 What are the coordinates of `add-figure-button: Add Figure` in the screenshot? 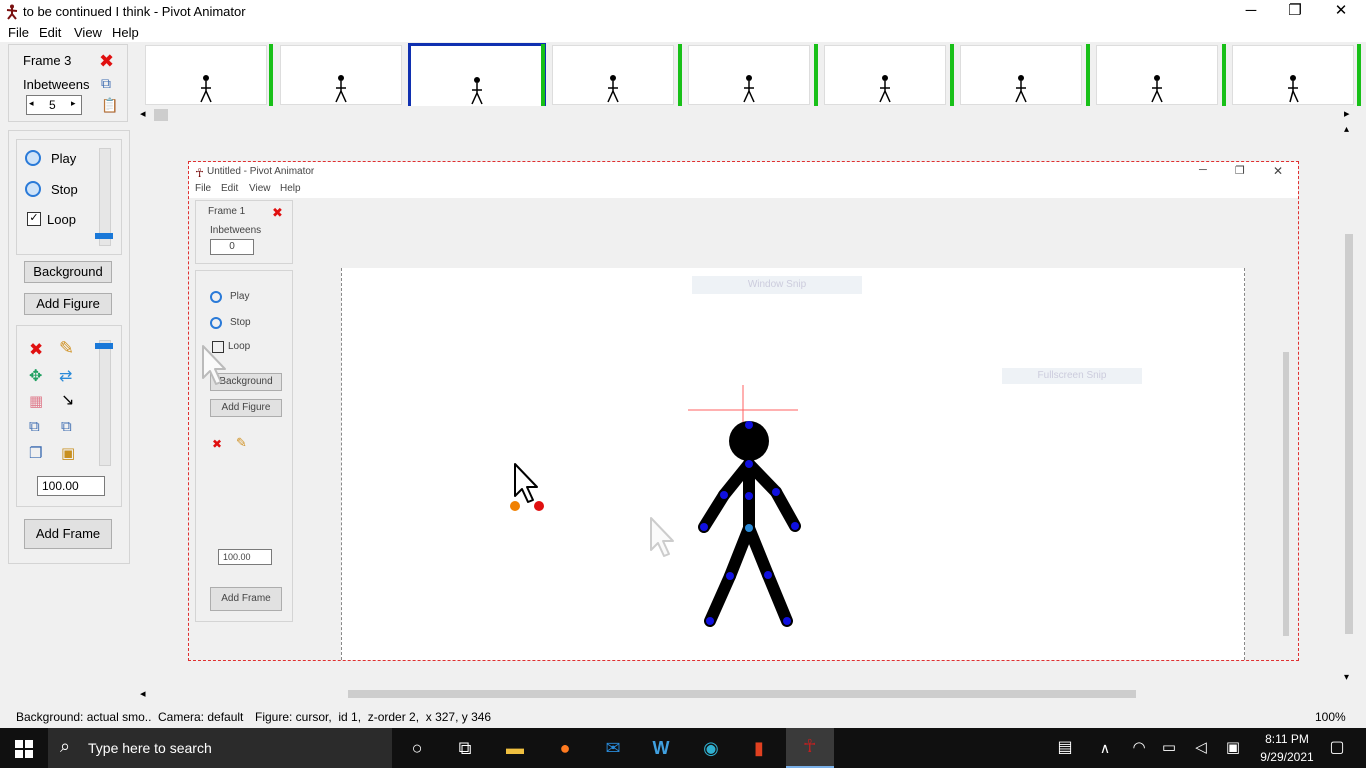 It's located at (68, 304).